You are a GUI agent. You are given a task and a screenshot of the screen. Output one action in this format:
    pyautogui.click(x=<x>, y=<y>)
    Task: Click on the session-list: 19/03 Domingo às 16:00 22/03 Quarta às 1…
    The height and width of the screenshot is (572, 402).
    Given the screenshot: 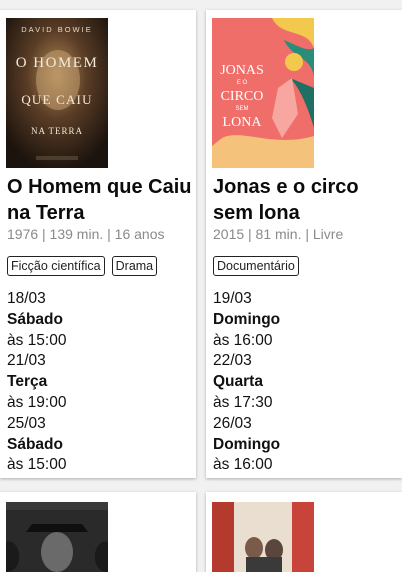 What is the action you would take?
    pyautogui.click(x=246, y=382)
    